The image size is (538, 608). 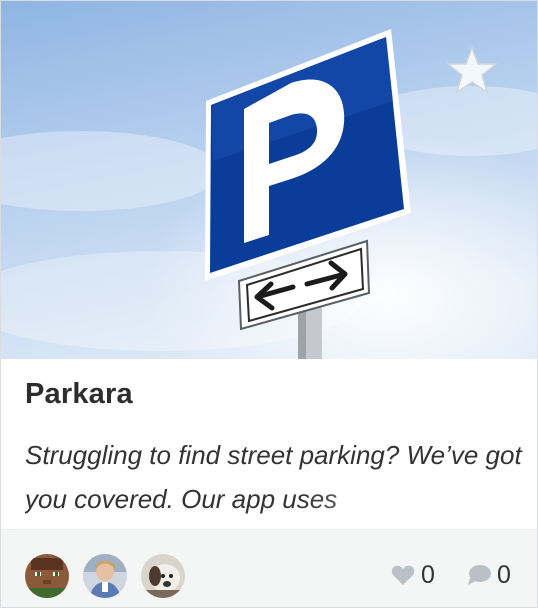 I want to click on avatar-photo-dog, so click(x=163, y=576).